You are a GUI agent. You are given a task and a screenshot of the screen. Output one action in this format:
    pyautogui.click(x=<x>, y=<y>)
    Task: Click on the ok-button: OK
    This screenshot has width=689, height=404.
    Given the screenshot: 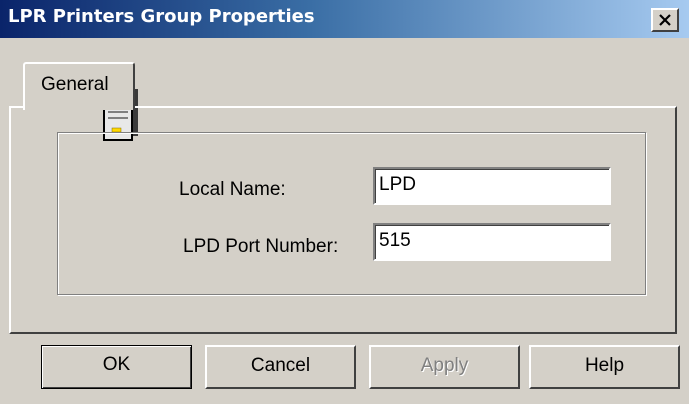 What is the action you would take?
    pyautogui.click(x=116, y=367)
    